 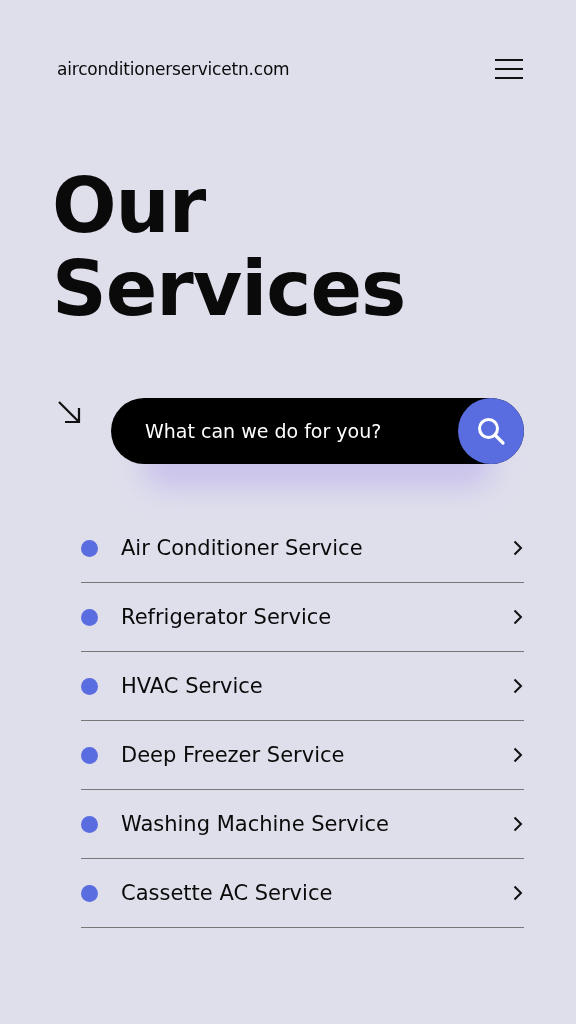 What do you see at coordinates (302, 755) in the screenshot?
I see `service-item: Deep Freezer Service` at bounding box center [302, 755].